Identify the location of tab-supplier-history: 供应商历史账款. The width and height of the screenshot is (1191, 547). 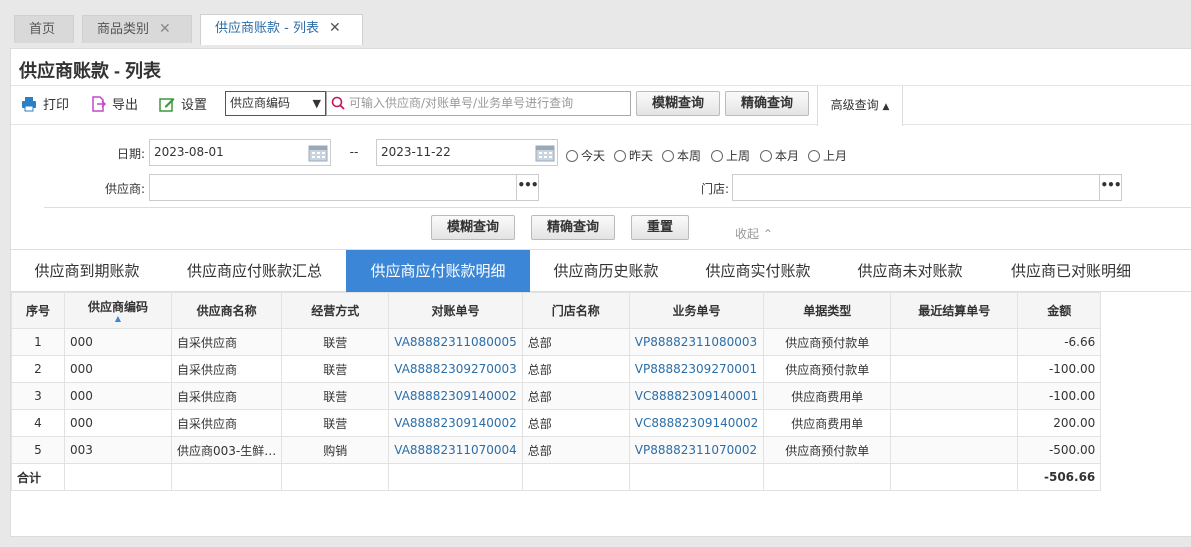
(606, 271).